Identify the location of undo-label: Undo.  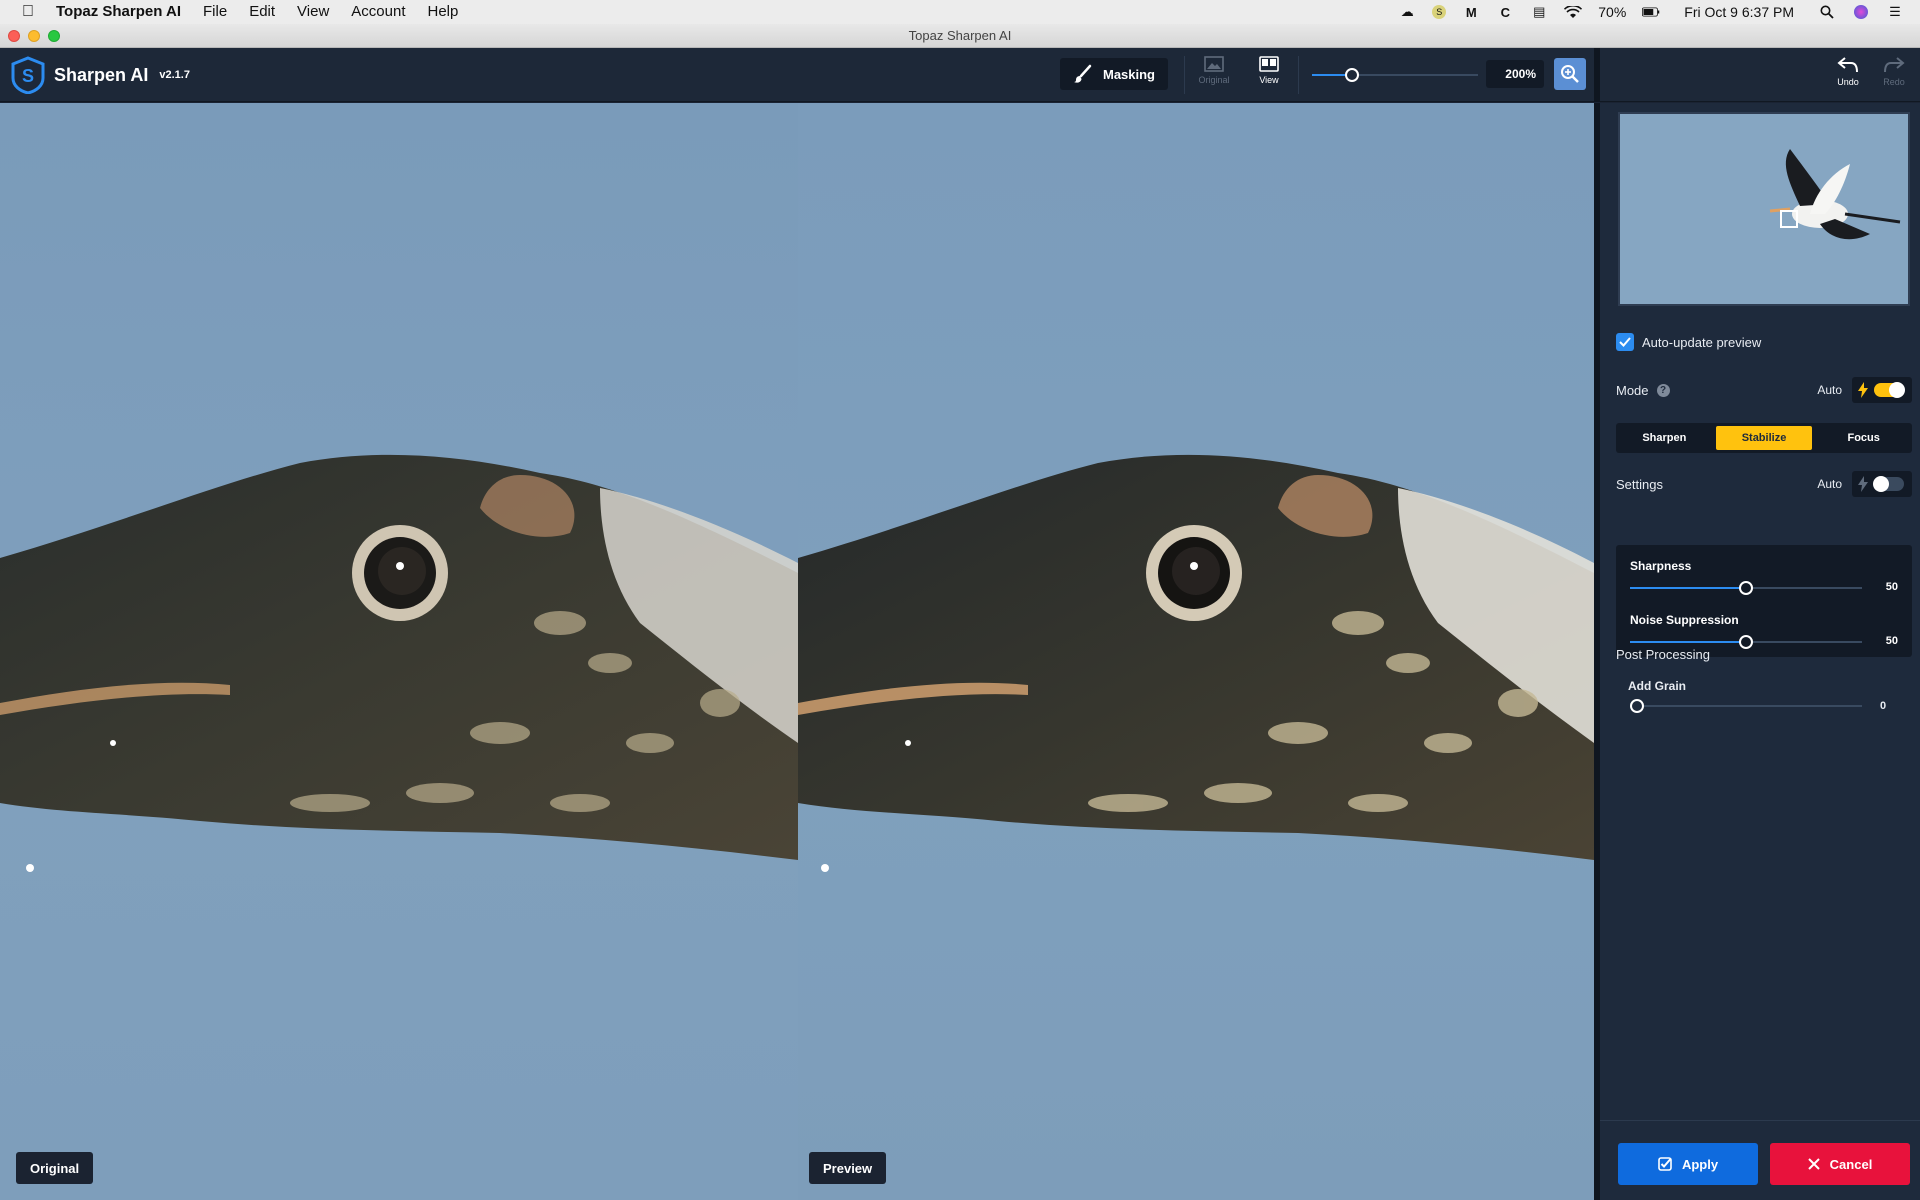
(1848, 82).